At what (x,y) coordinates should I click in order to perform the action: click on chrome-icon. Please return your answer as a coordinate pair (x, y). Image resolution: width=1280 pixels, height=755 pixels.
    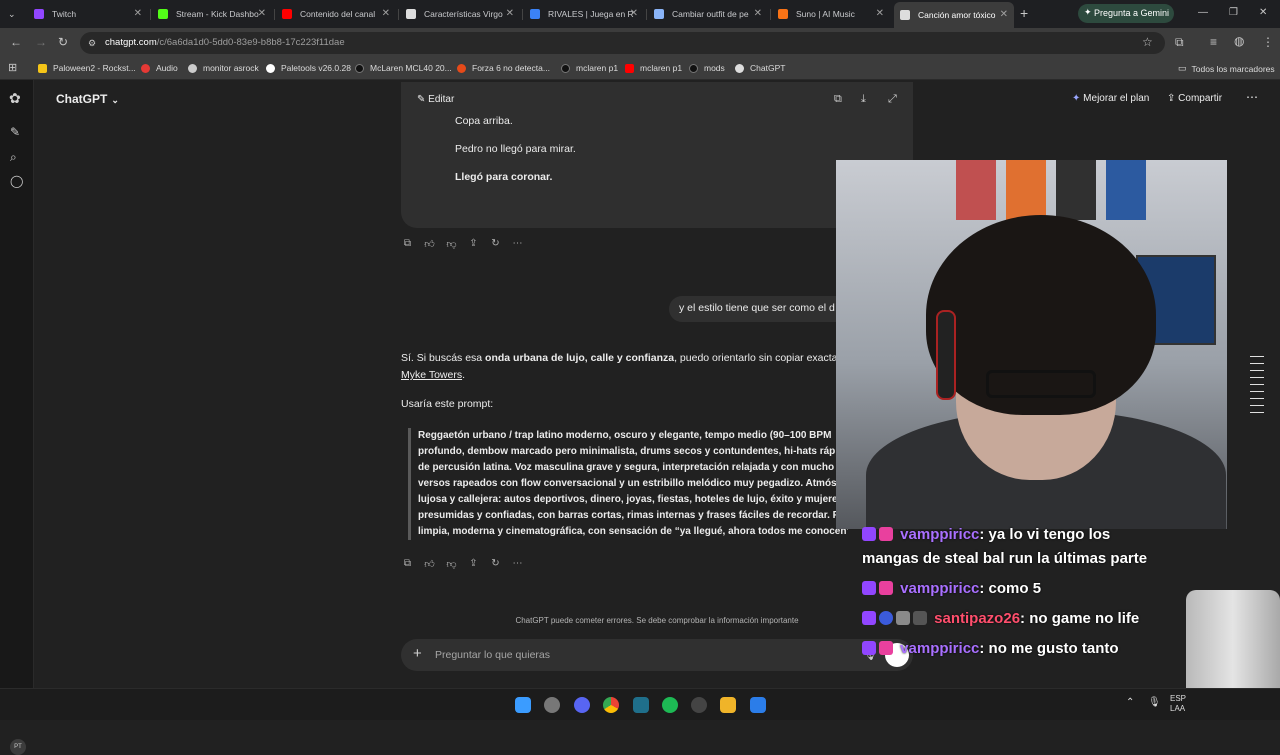
    Looking at the image, I should click on (611, 705).